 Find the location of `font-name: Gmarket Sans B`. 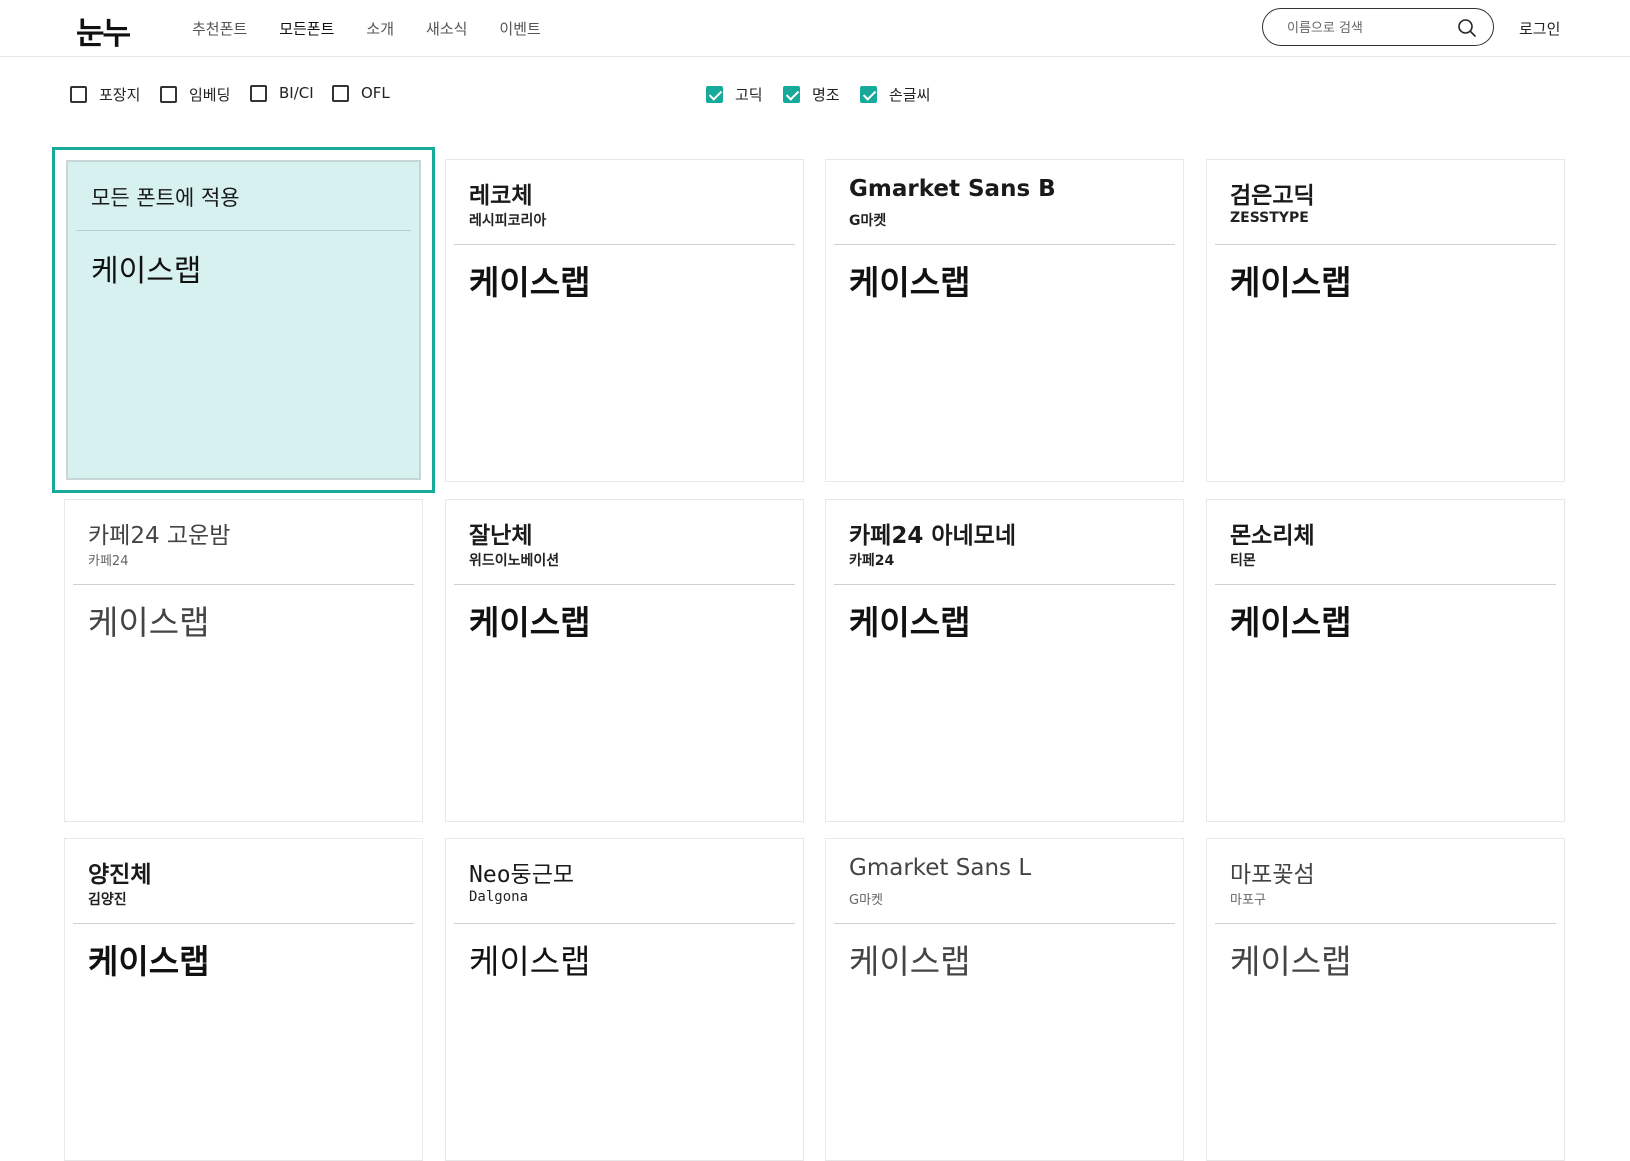

font-name: Gmarket Sans B is located at coordinates (952, 189).